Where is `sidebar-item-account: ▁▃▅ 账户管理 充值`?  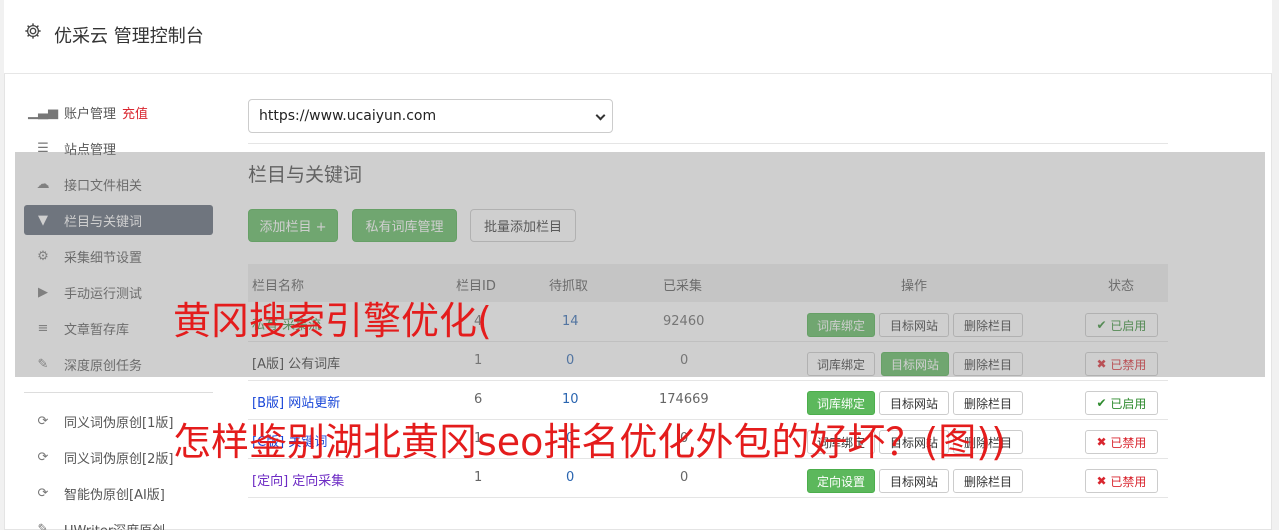
sidebar-item-account: ▁▃▅ 账户管理 充值 is located at coordinates (118, 112).